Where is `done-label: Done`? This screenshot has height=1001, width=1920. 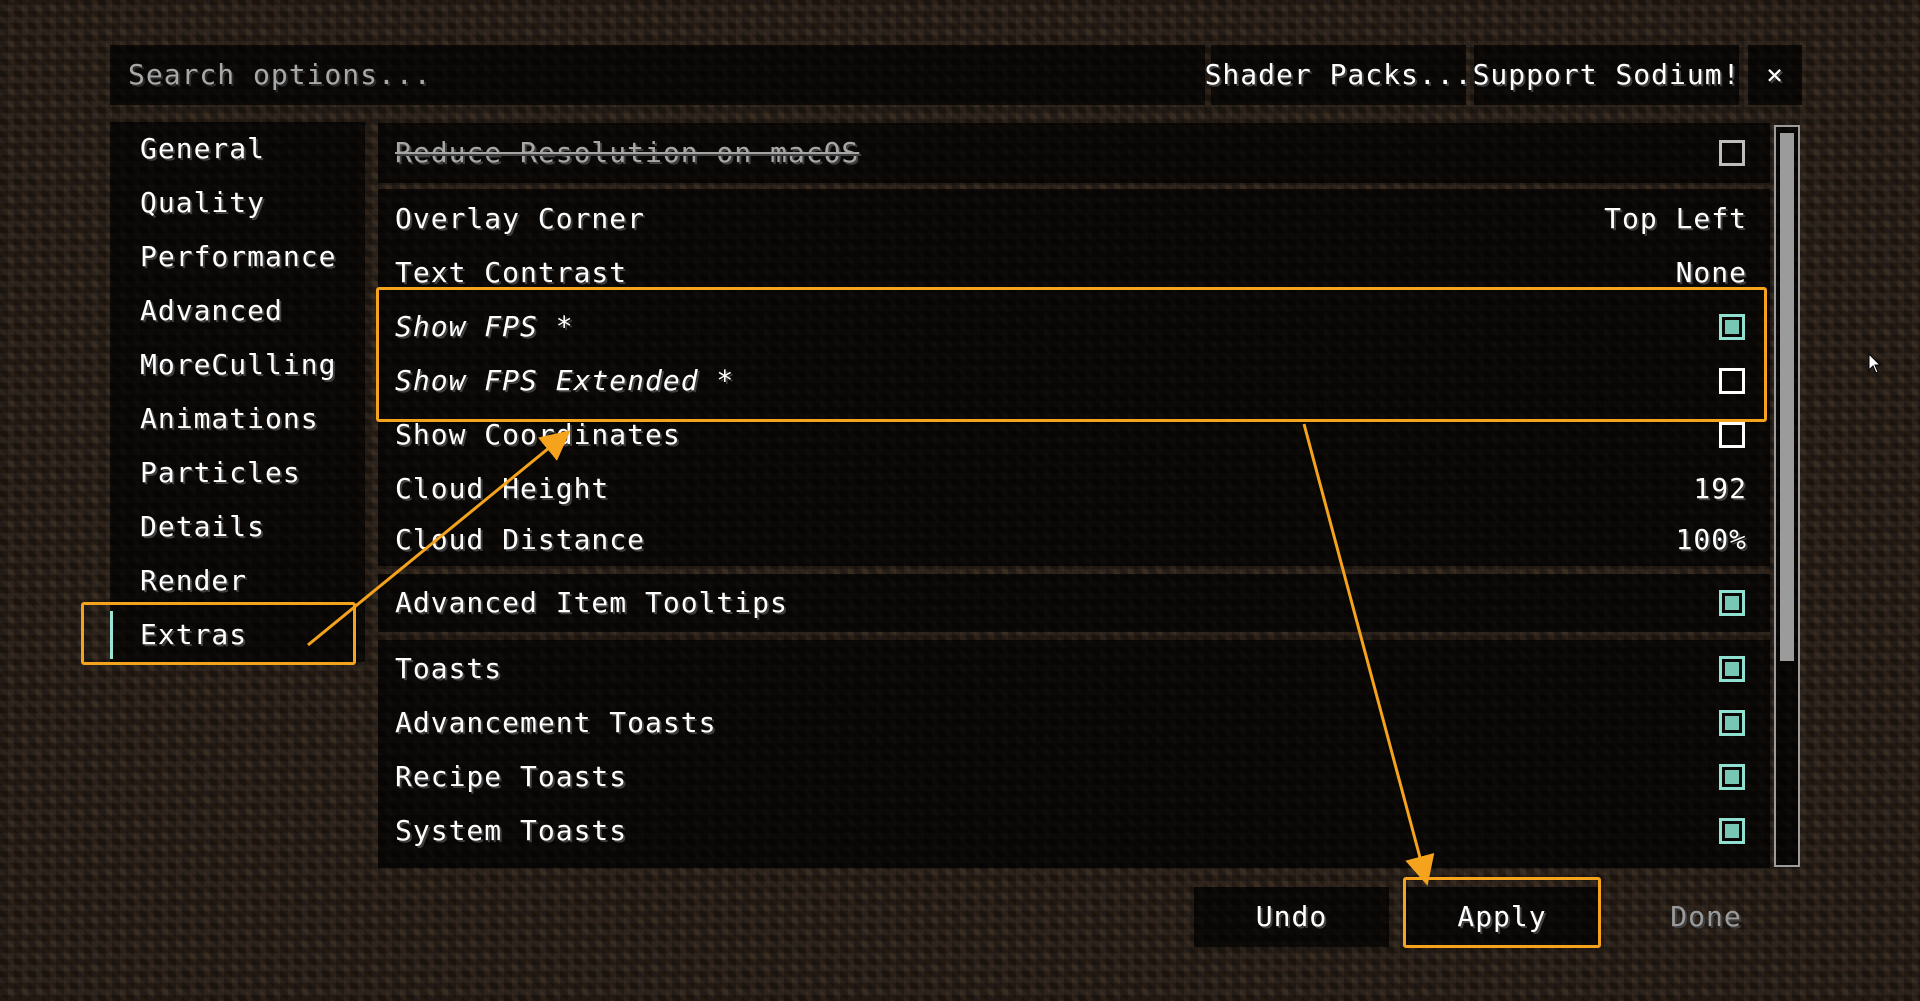
done-label: Done is located at coordinates (1706, 916).